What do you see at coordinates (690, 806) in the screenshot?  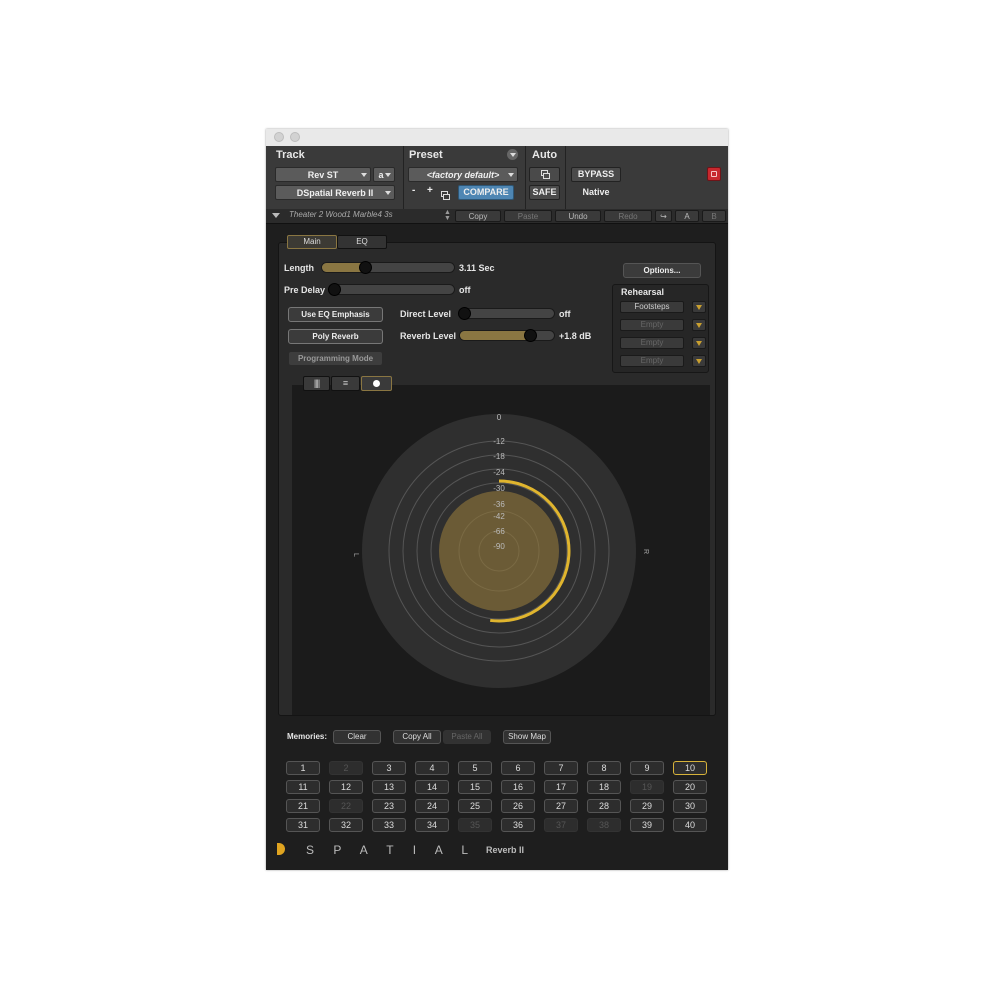 I see `memory-slot-button: 30` at bounding box center [690, 806].